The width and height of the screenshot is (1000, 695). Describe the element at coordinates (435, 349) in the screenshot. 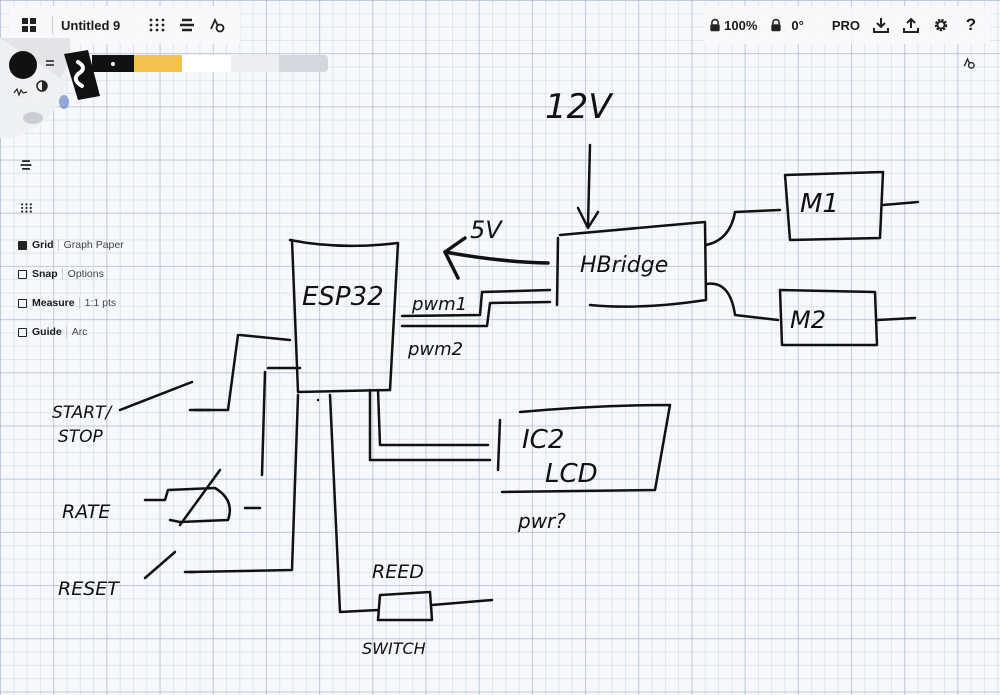

I see `label-pwm2: pwm2` at that location.